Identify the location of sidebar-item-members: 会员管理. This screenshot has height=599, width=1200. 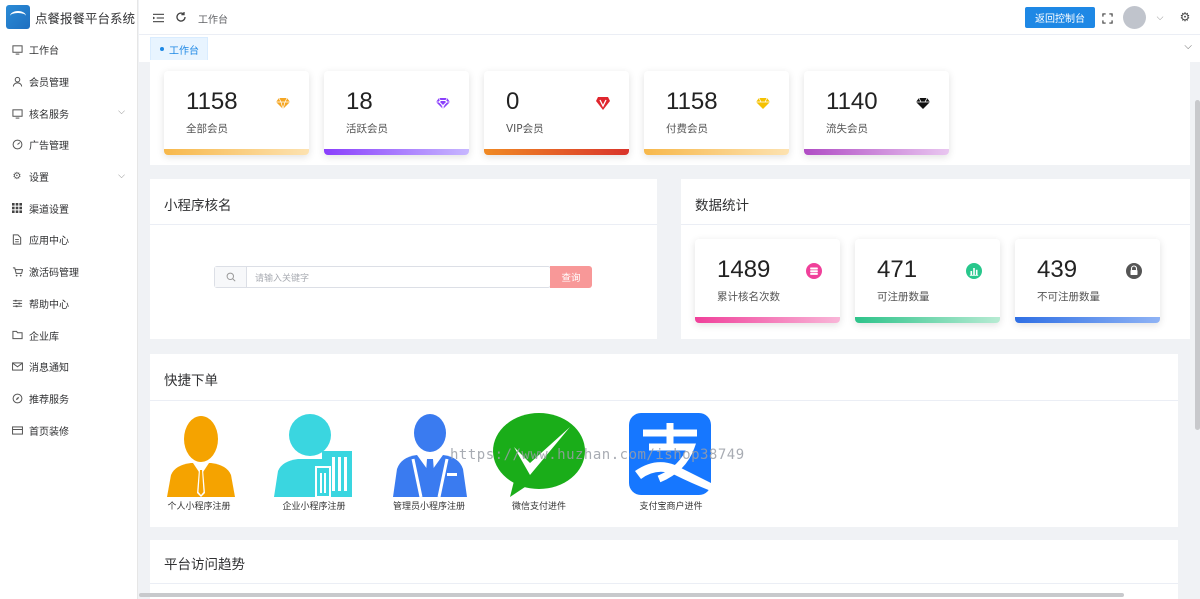
(68, 82).